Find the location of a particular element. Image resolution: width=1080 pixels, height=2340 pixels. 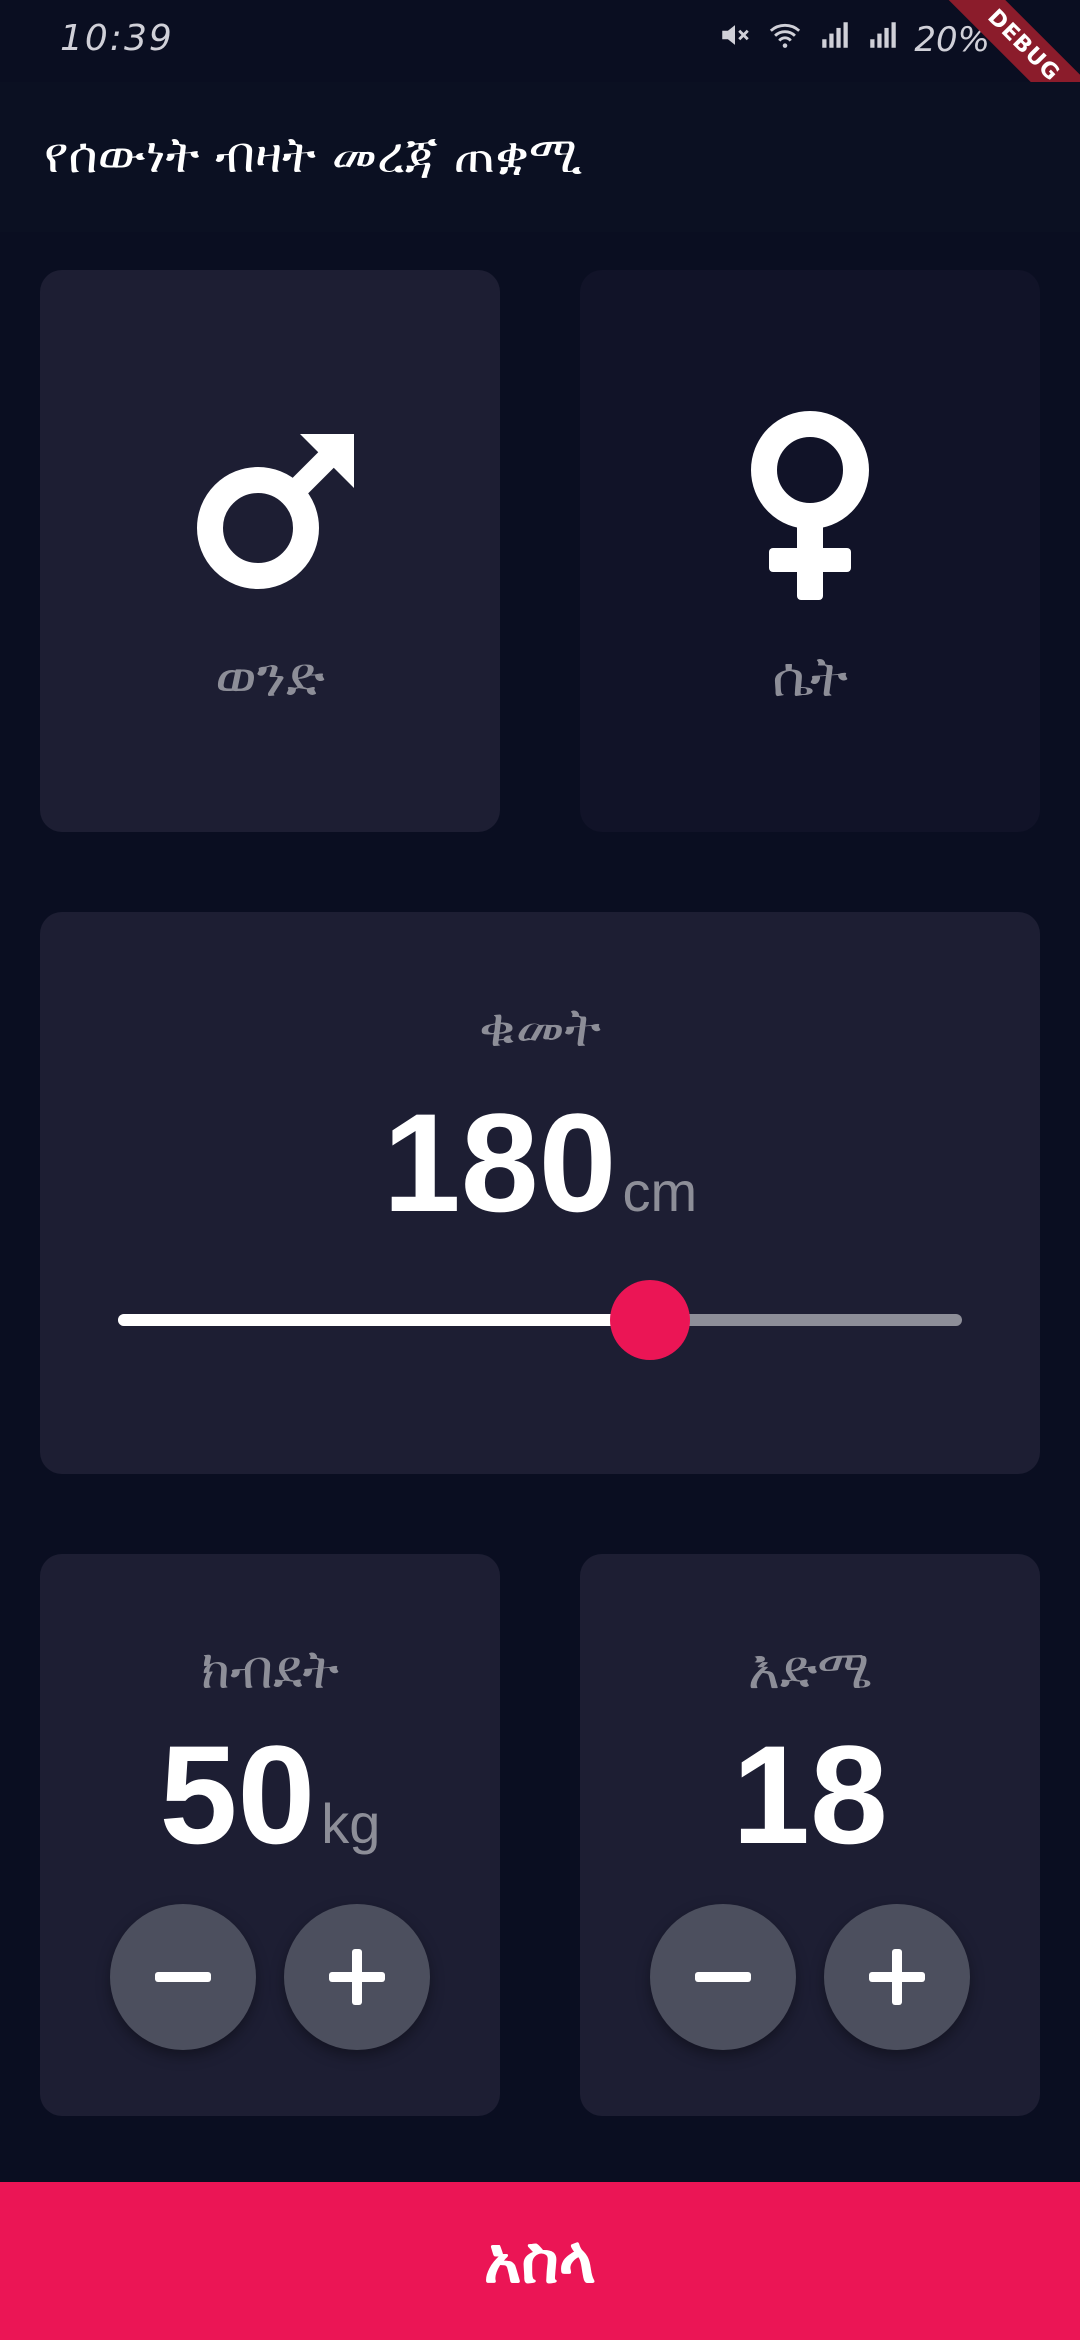

calculate-label: አስላ is located at coordinates (540, 2261).